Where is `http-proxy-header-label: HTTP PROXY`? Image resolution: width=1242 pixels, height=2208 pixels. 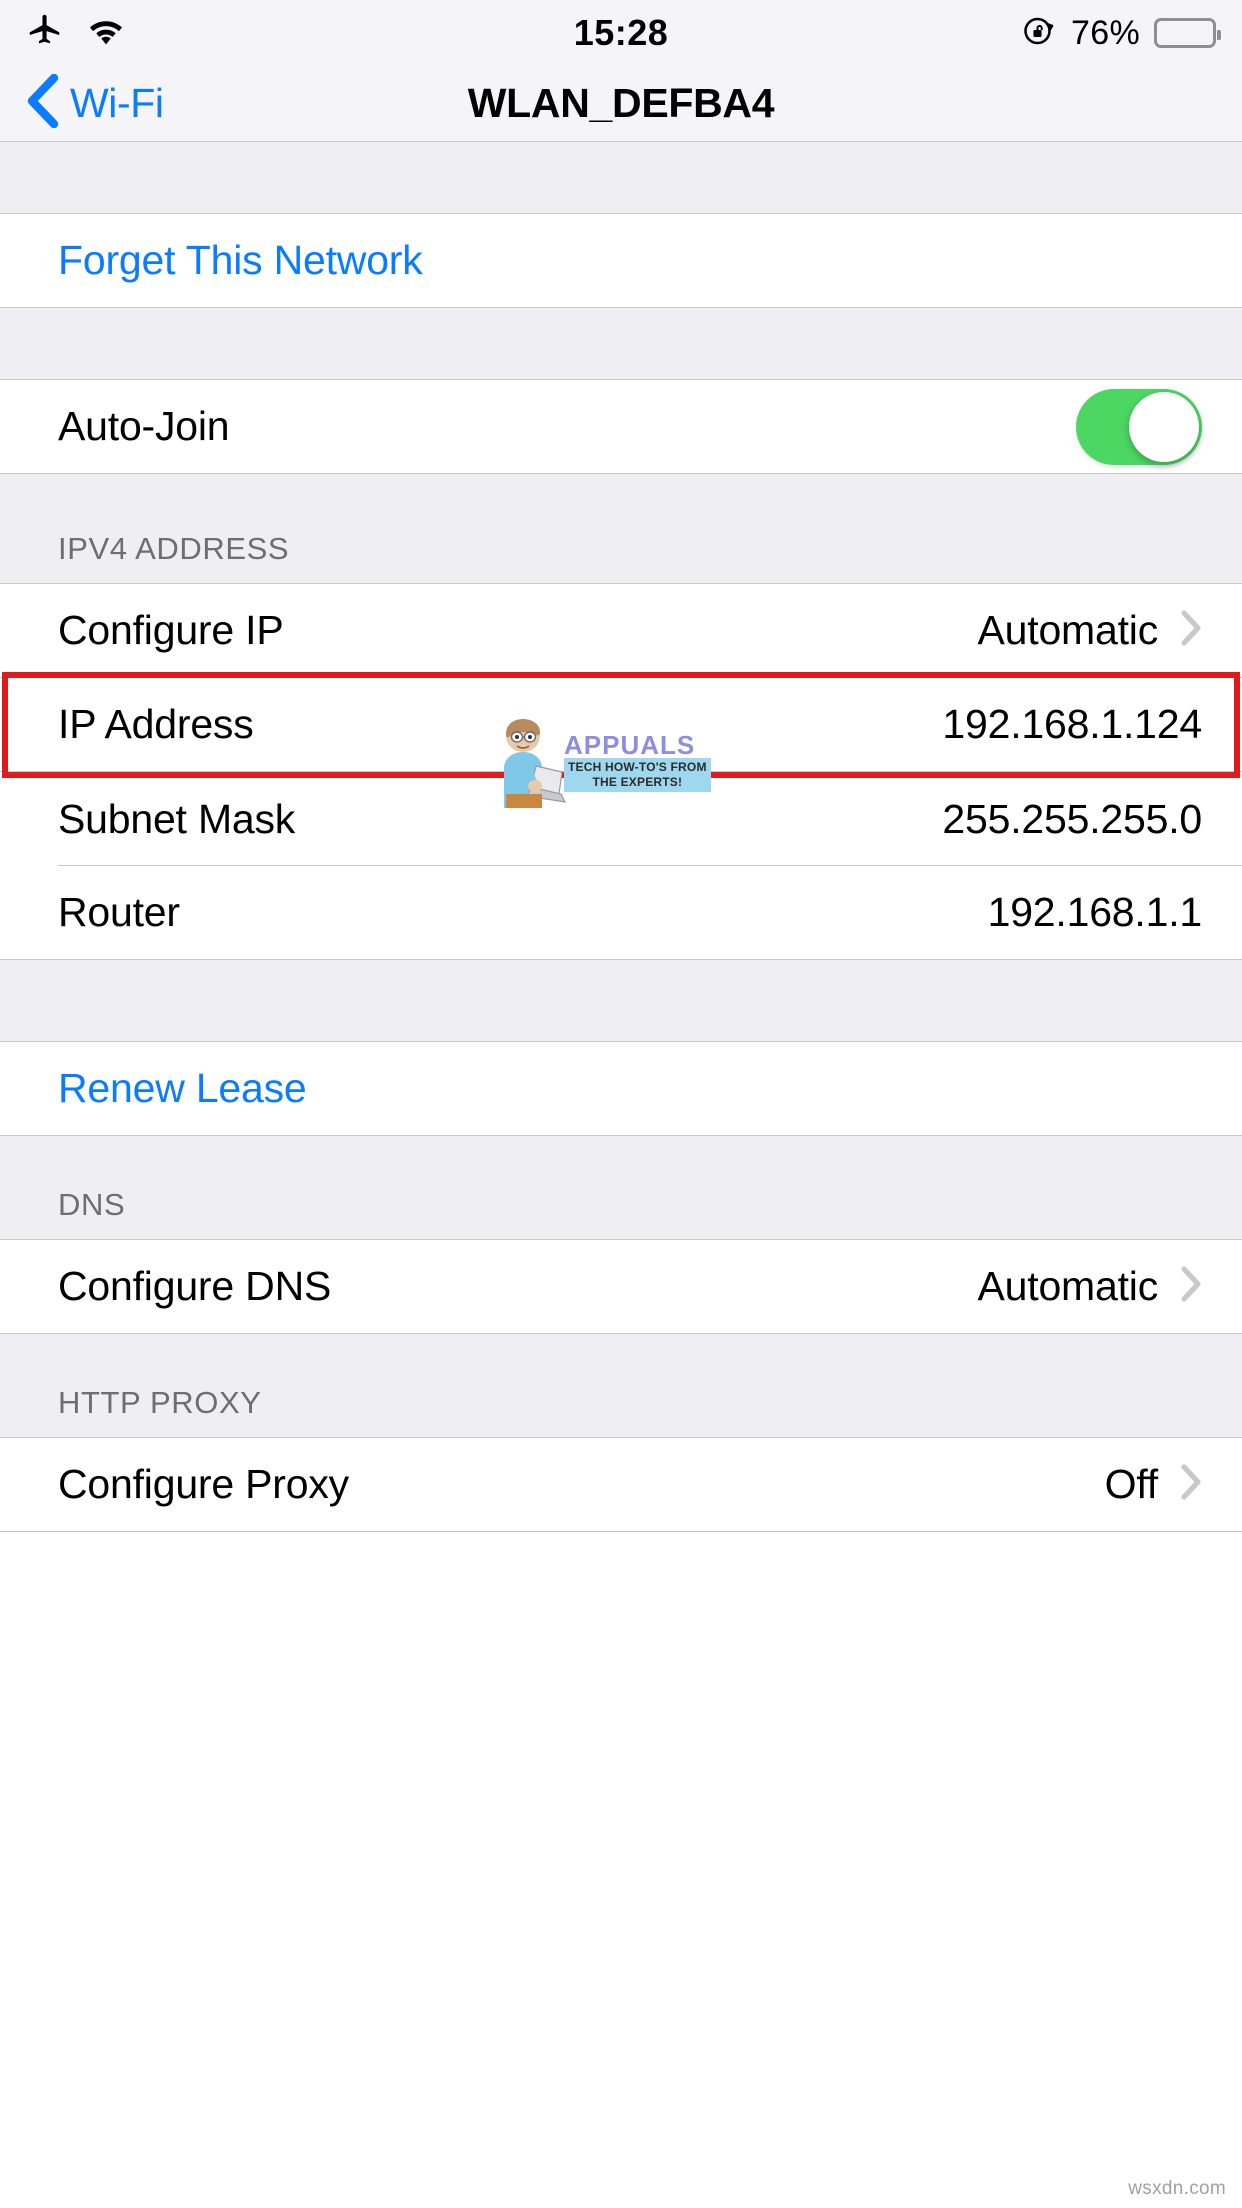 http-proxy-header-label: HTTP PROXY is located at coordinates (160, 1402).